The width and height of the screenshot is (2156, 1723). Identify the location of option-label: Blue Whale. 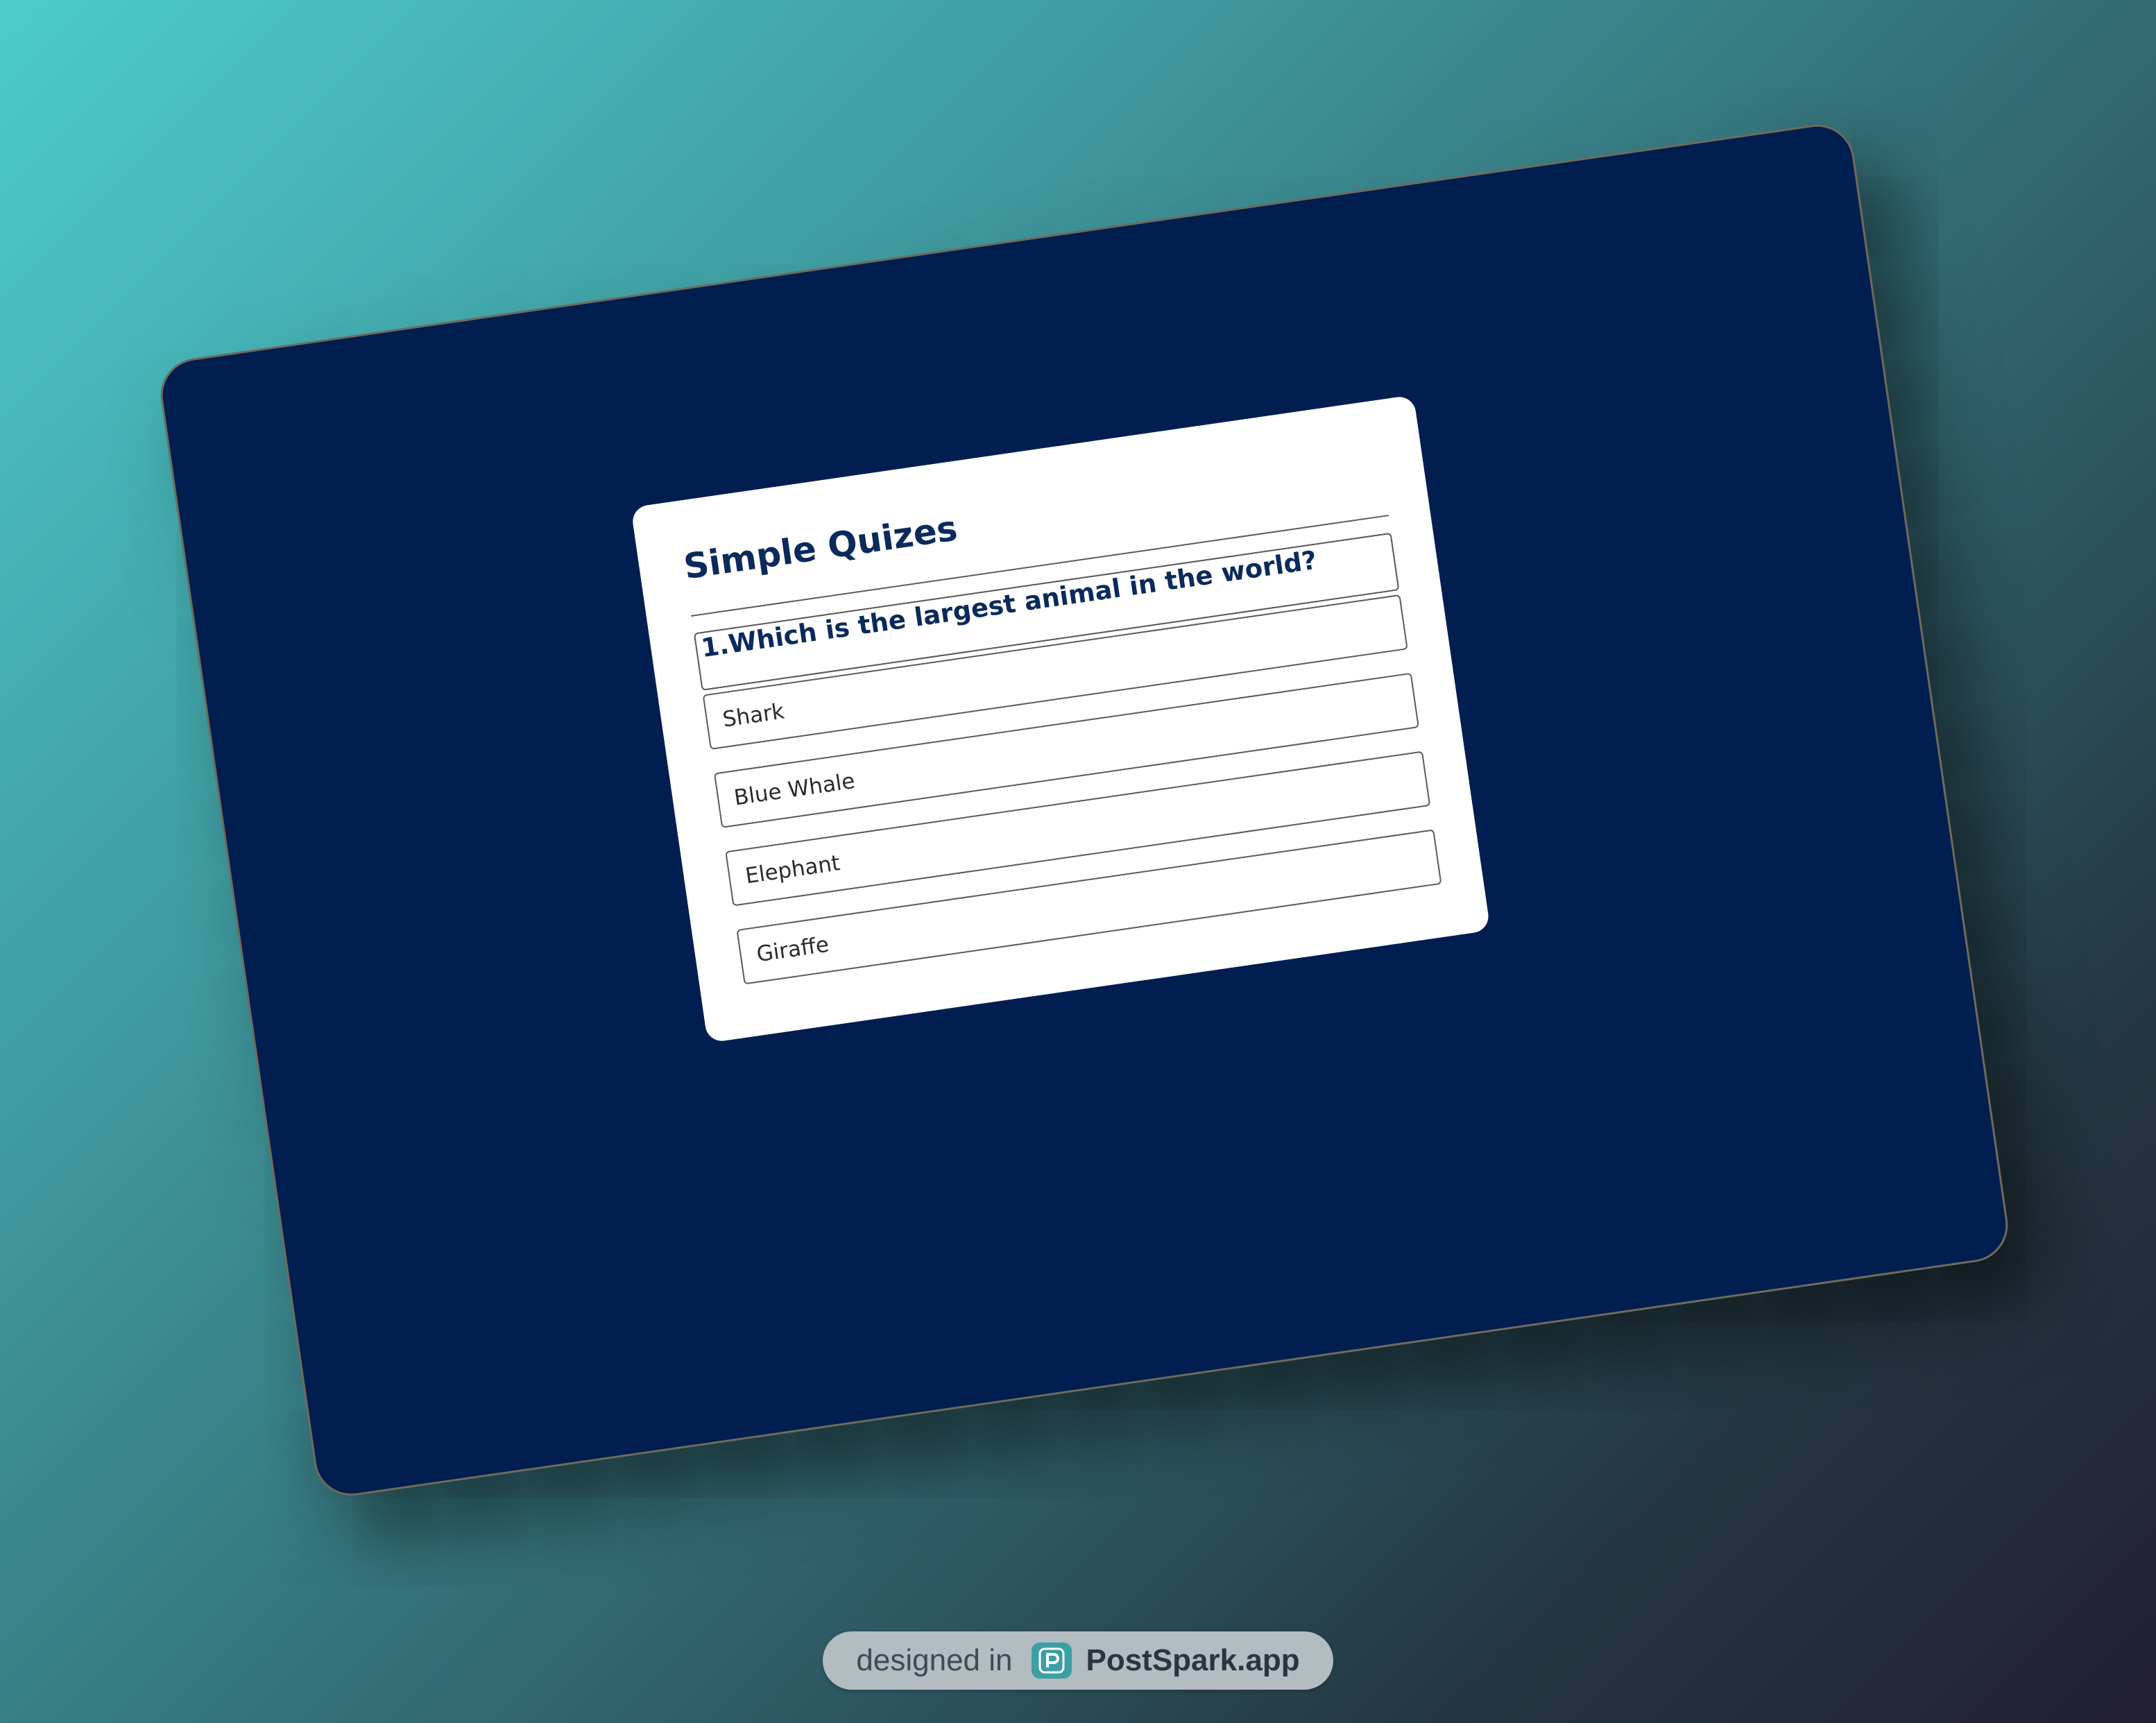
(794, 789).